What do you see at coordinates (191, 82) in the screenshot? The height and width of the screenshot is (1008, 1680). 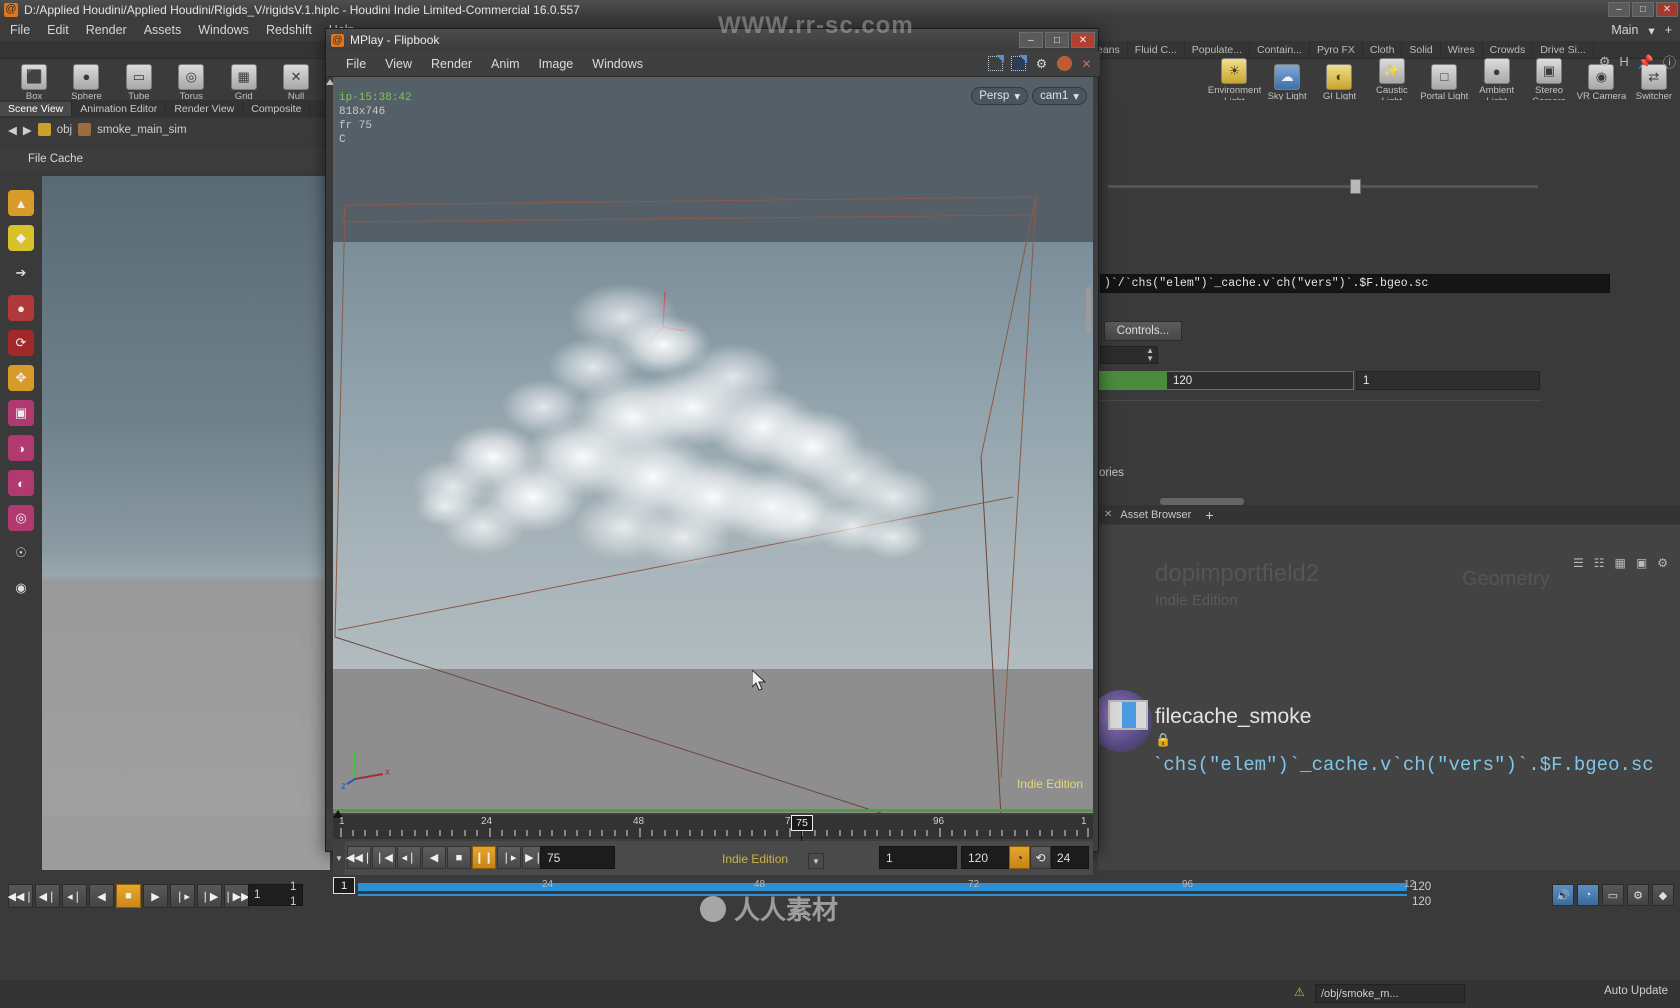 I see `shelf-tool-torus: ◎ Torus` at bounding box center [191, 82].